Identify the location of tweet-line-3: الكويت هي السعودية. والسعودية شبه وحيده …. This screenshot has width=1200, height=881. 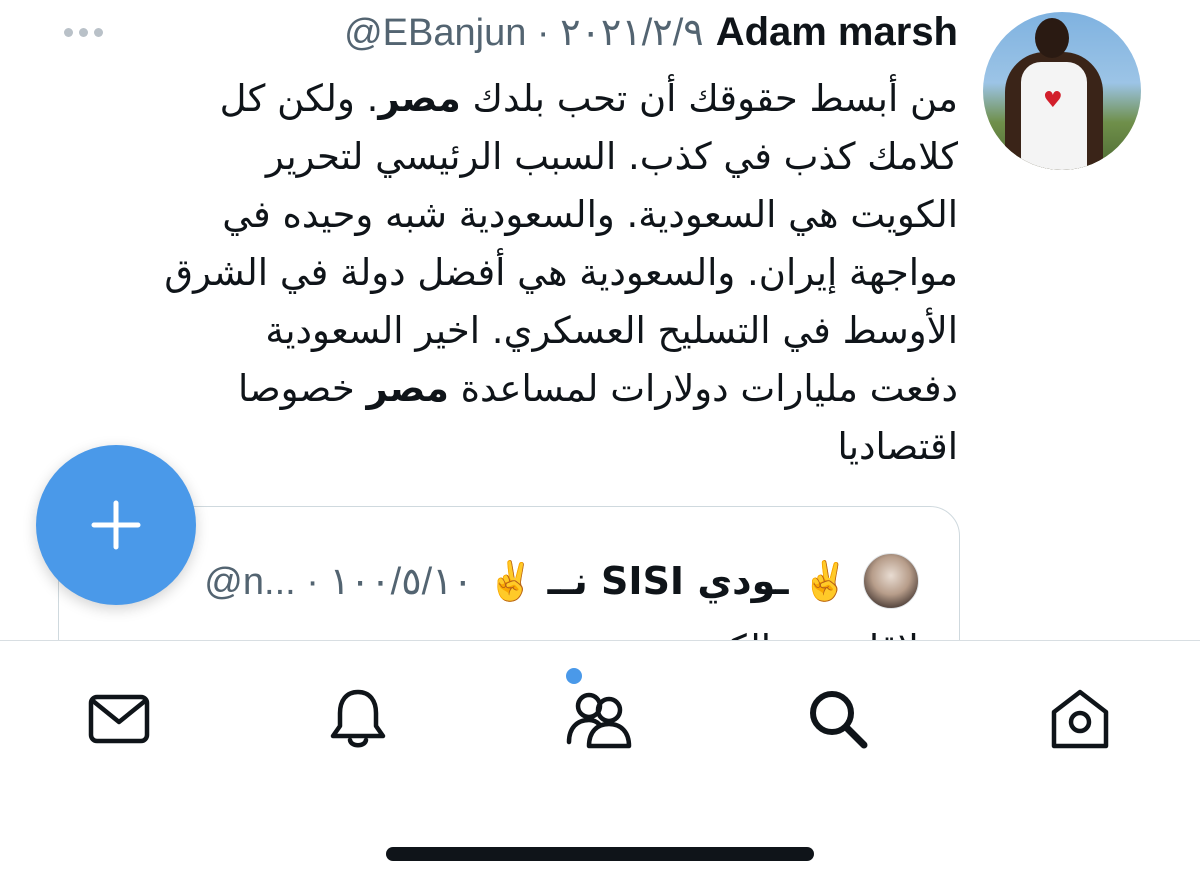
(590, 214).